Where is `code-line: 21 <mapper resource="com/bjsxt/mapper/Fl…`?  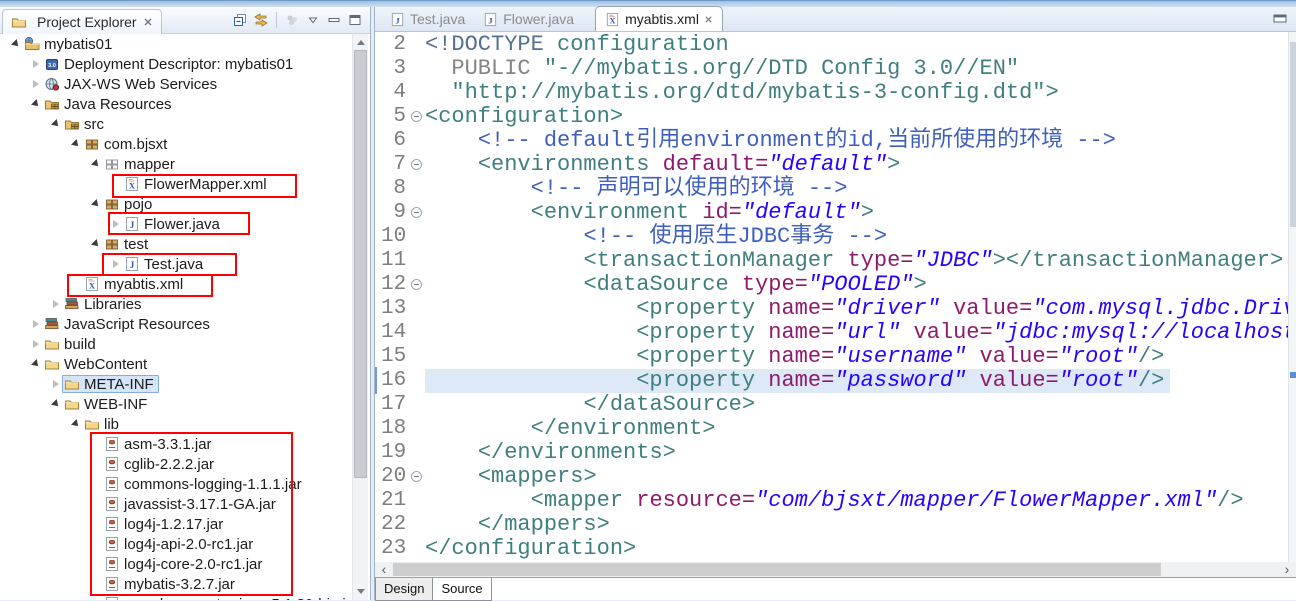 code-line: 21 <mapper resource="com/bjsxt/mapper/Fl… is located at coordinates (835, 501).